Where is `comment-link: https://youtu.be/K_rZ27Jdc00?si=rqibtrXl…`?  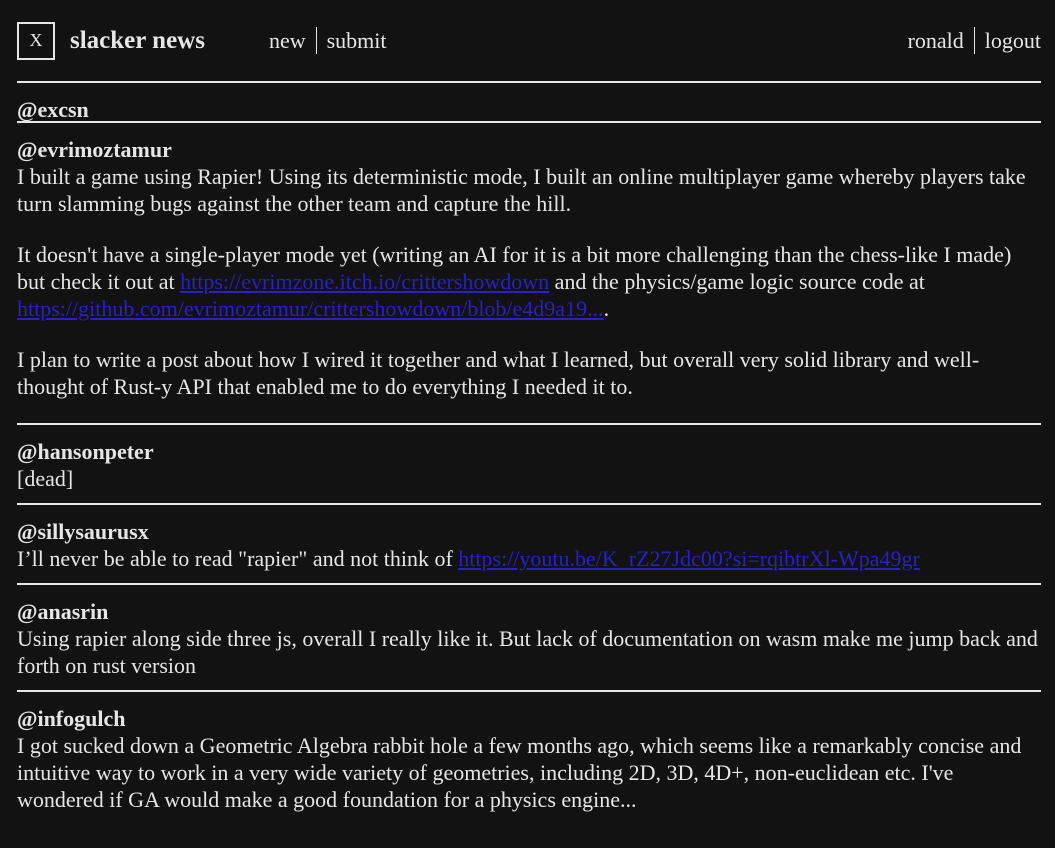
comment-link: https://youtu.be/K_rZ27Jdc00?si=rqibtrXl… is located at coordinates (689, 558).